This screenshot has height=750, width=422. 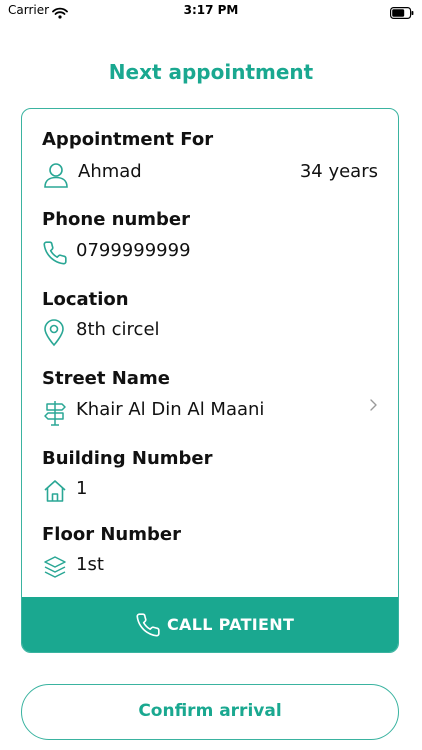 What do you see at coordinates (55, 493) in the screenshot?
I see `home-icon` at bounding box center [55, 493].